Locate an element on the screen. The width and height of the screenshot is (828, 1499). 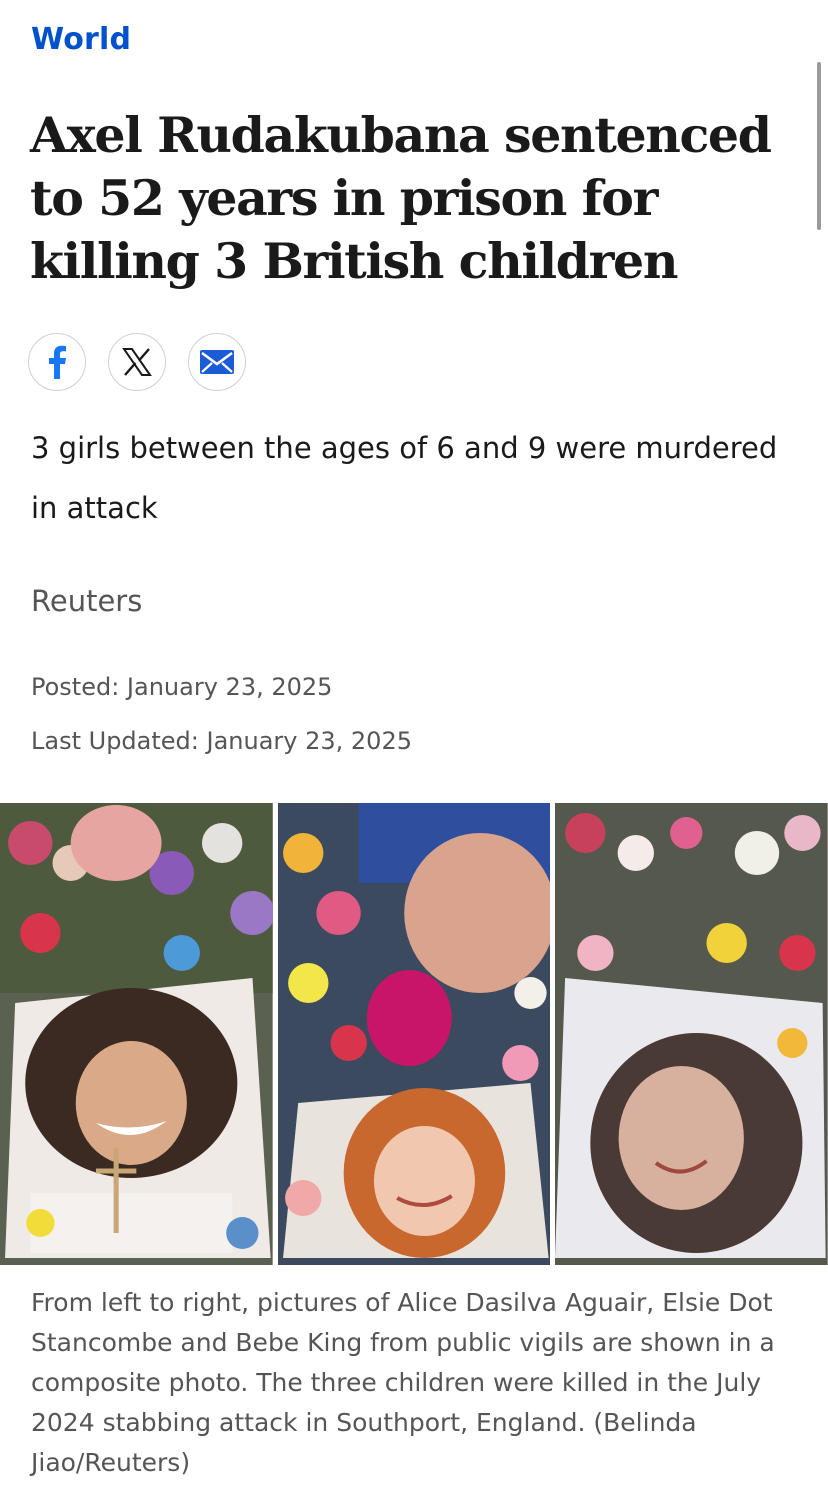
photo-panel-middle is located at coordinates (414, 1034).